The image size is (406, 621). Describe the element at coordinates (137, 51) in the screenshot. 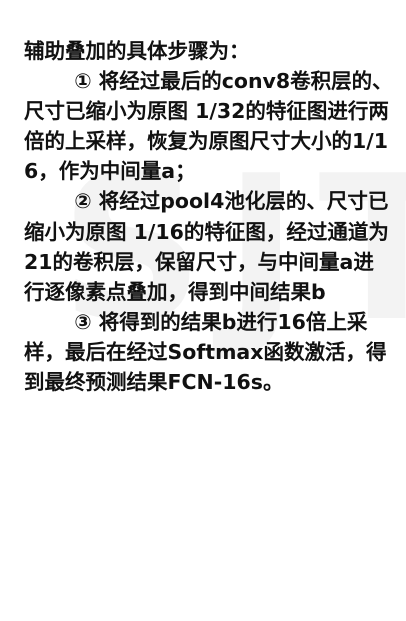

I see `steps-heading: 辅助叠加的具体步骤为：` at that location.